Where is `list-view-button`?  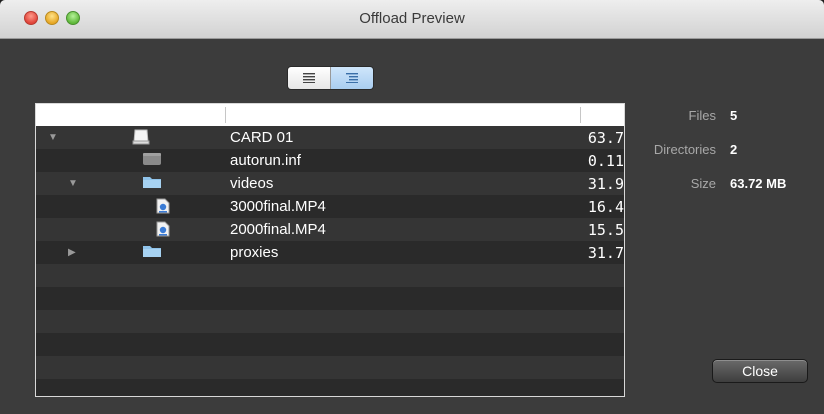 list-view-button is located at coordinates (309, 78).